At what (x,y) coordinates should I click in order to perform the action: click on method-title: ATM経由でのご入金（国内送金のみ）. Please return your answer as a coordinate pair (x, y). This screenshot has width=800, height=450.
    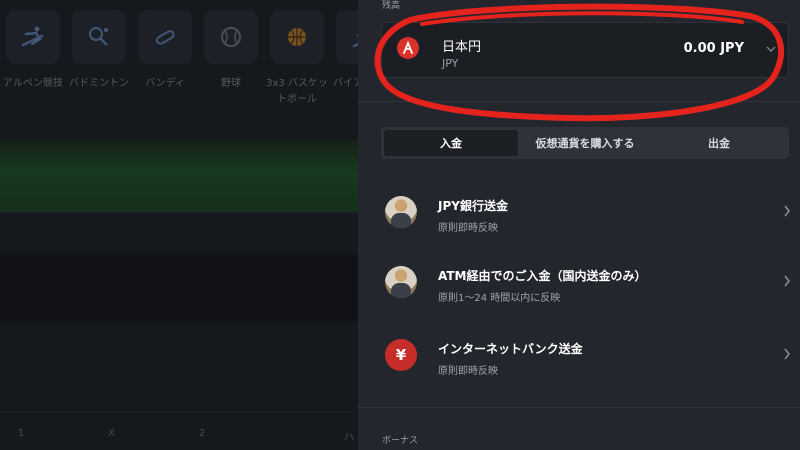
    Looking at the image, I should click on (542, 276).